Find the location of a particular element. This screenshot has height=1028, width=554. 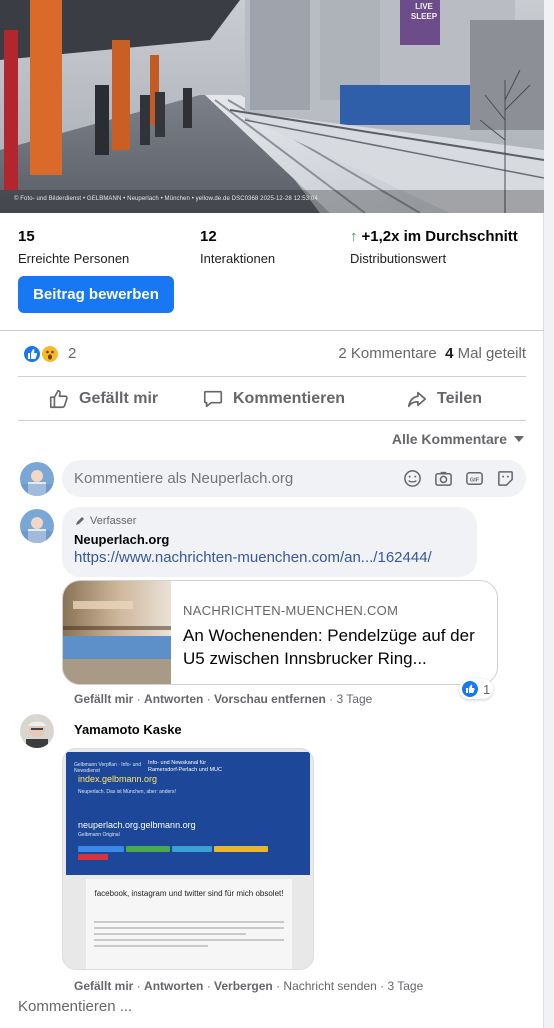

comment-icon is located at coordinates (213, 399).